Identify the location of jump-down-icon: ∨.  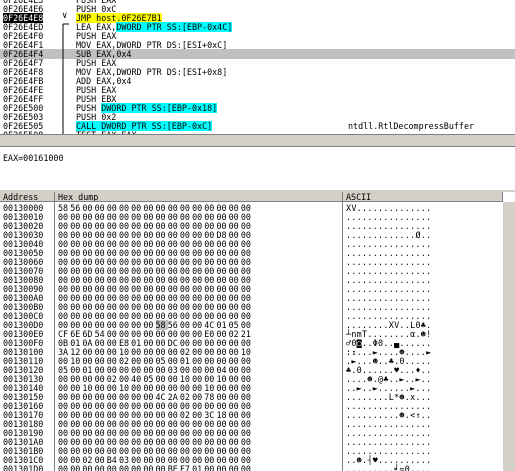
(65, 16).